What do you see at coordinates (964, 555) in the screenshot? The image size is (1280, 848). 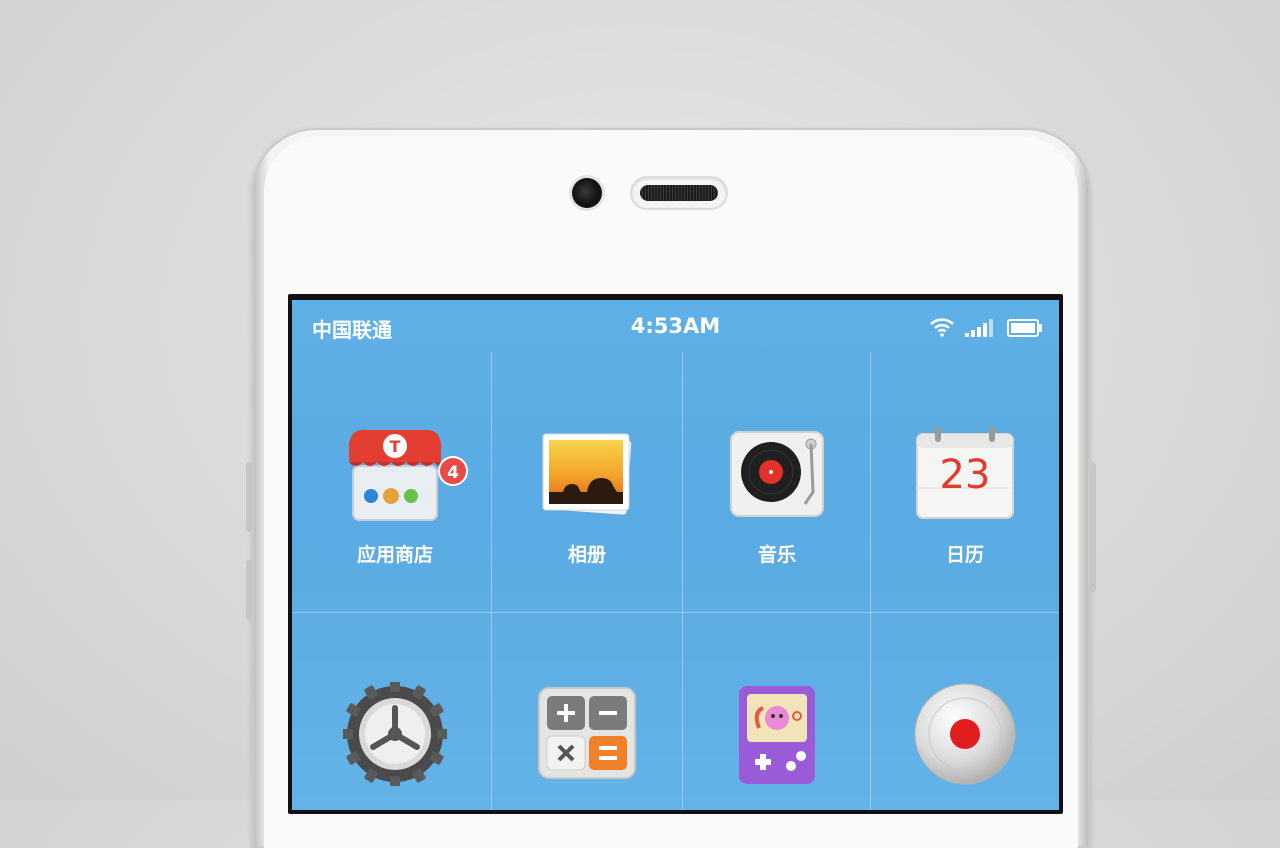 I see `app-label: 日历` at bounding box center [964, 555].